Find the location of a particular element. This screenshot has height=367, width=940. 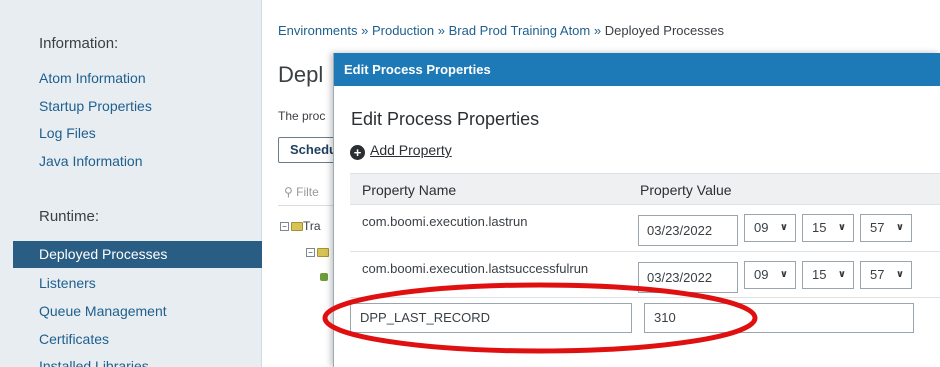

new-property-name-input: DPP_LAST_RECORD is located at coordinates (491, 318).